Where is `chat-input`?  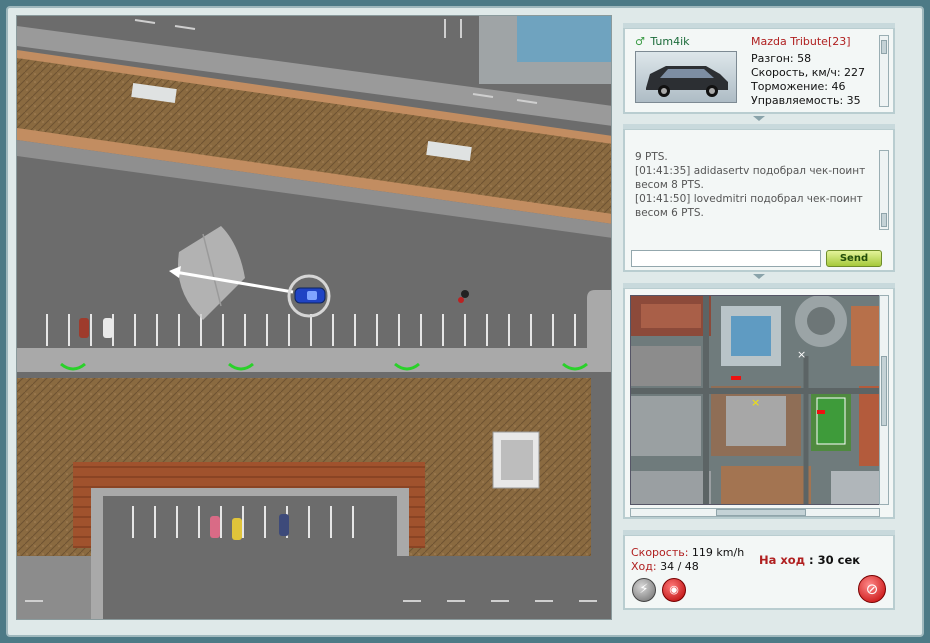
chat-input is located at coordinates (726, 258).